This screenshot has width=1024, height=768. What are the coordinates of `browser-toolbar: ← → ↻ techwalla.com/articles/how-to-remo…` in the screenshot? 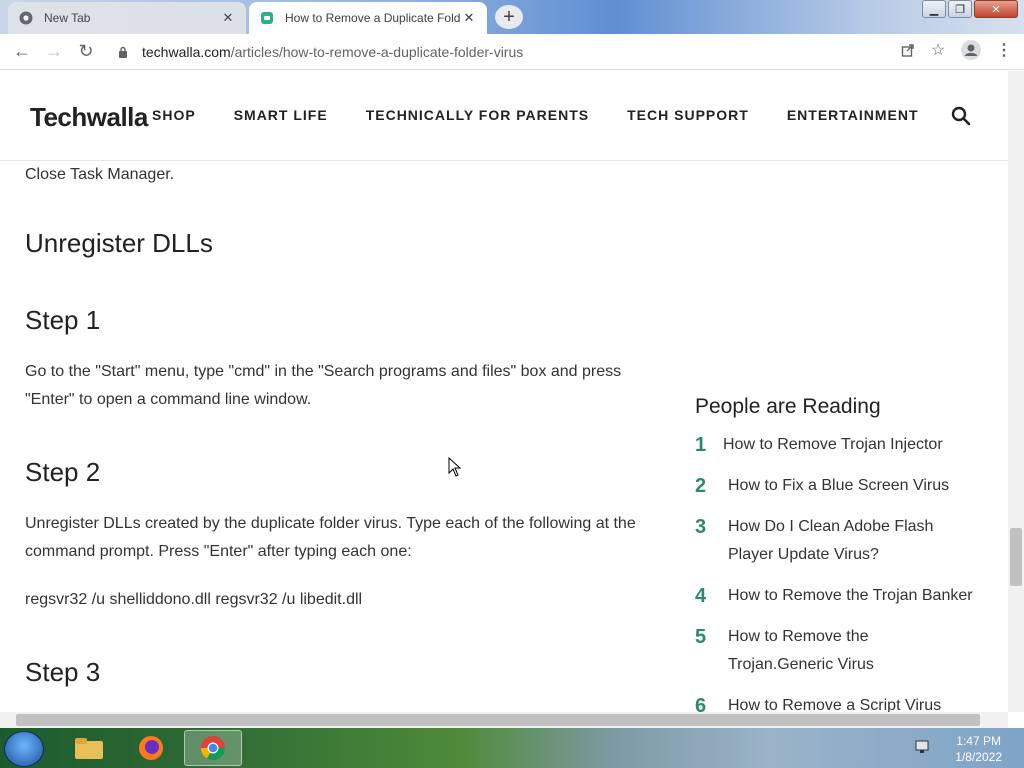 It's located at (512, 52).